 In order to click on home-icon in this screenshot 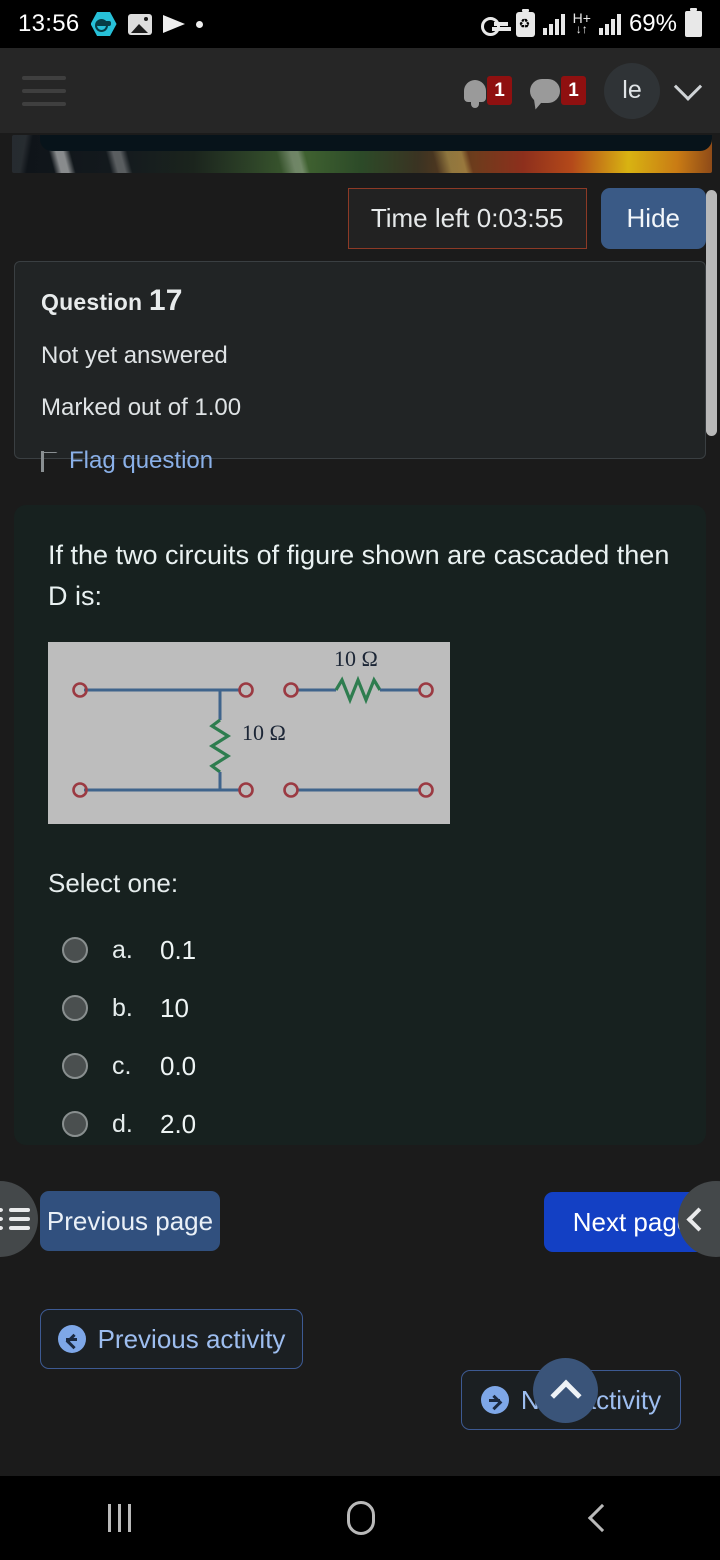, I will do `click(361, 1518)`.